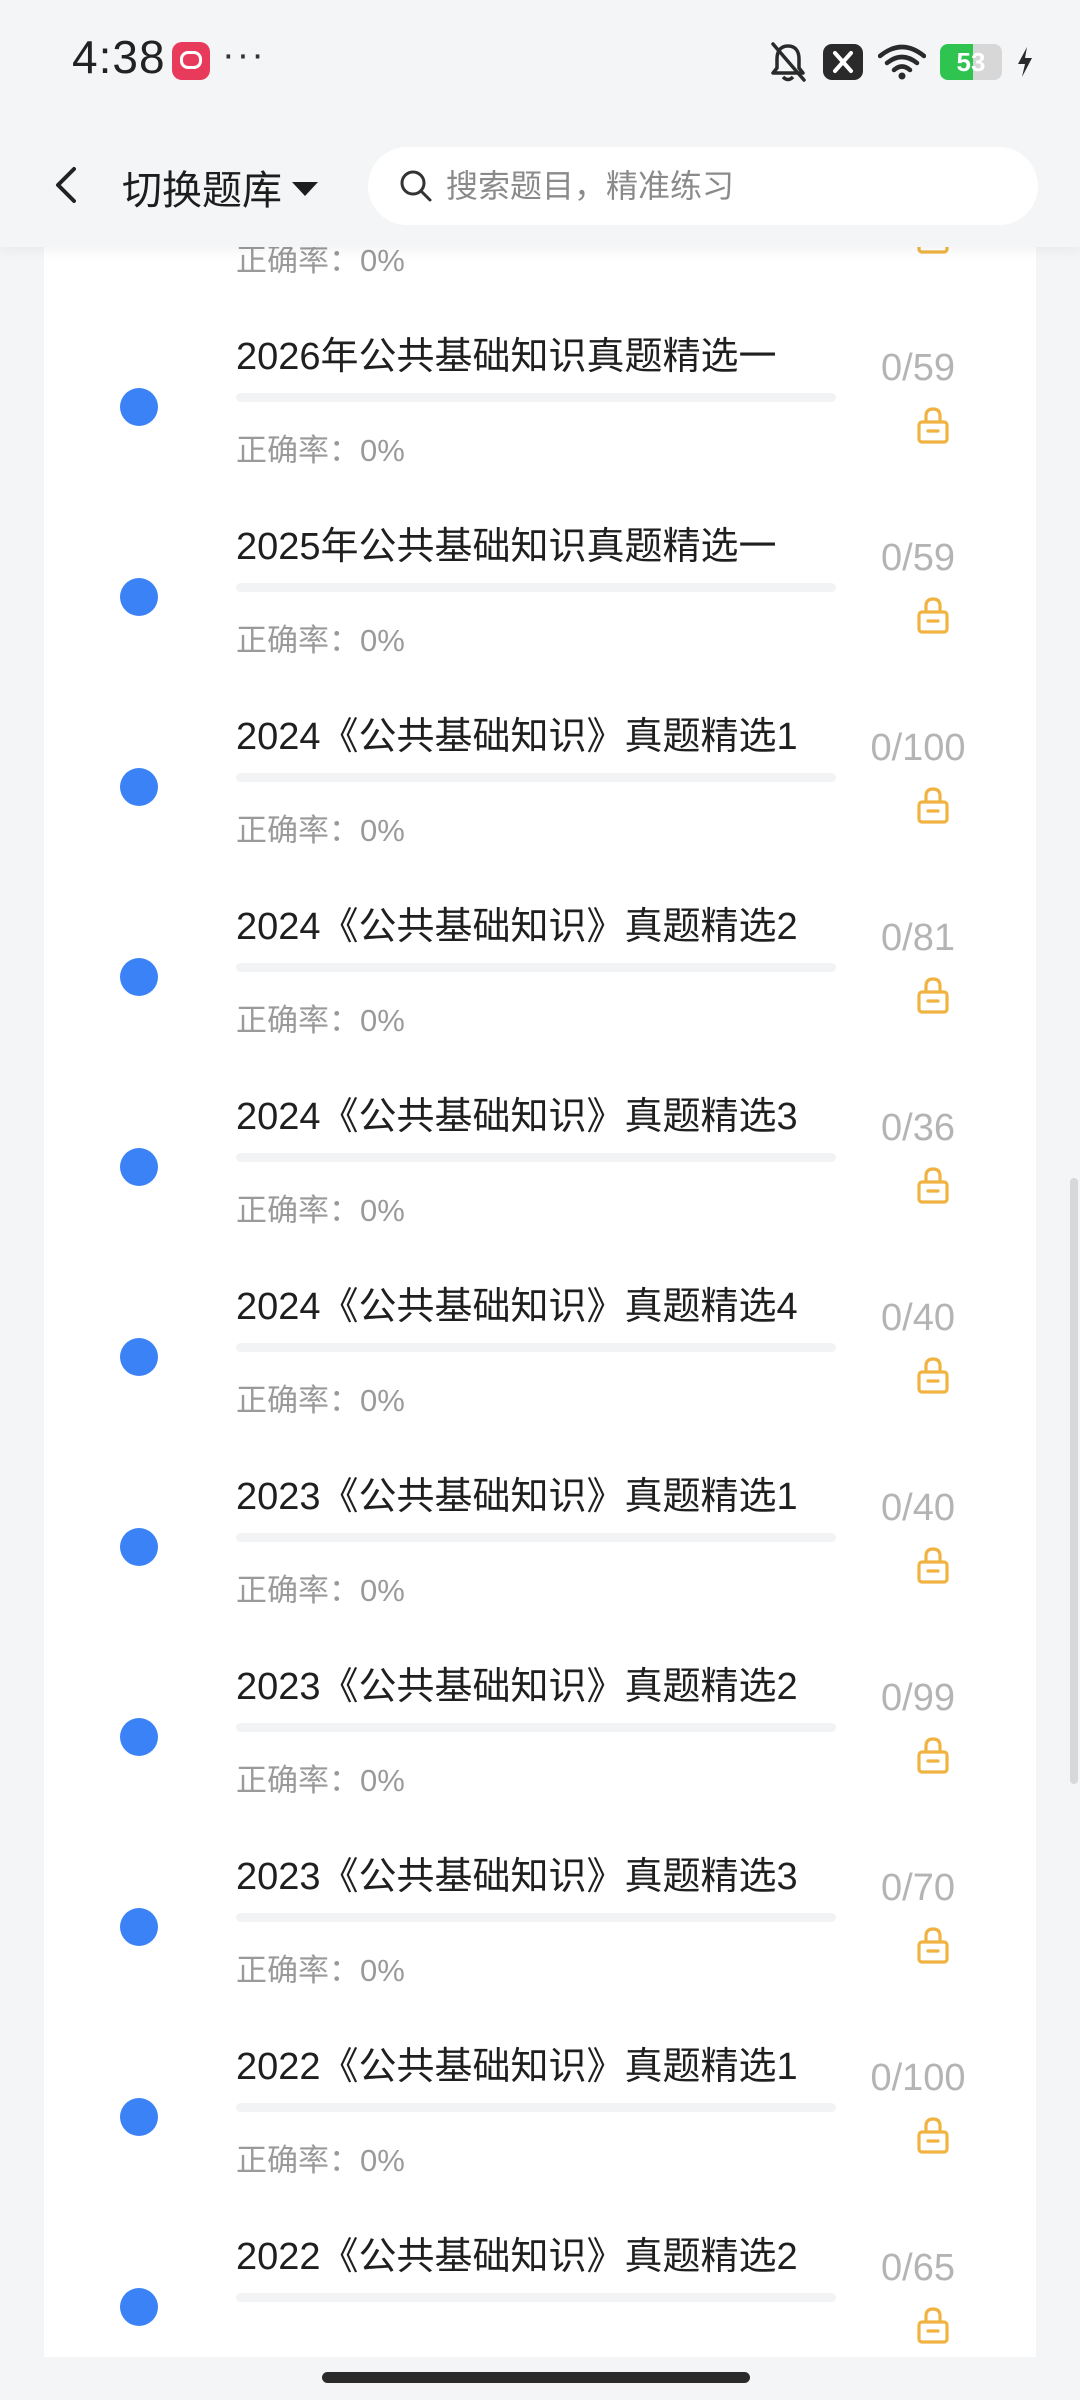  What do you see at coordinates (202, 191) in the screenshot?
I see `switch-bank-label: 切换题库` at bounding box center [202, 191].